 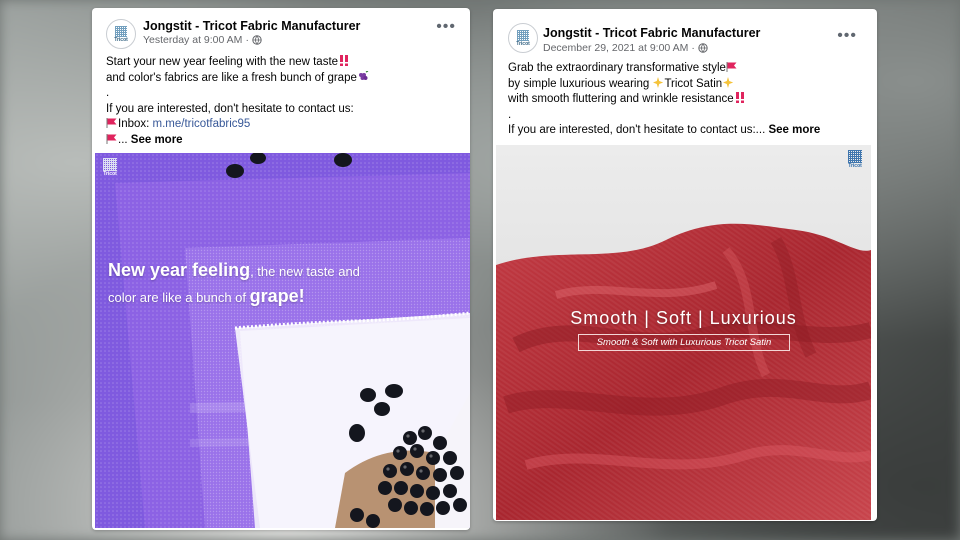 I want to click on post-meta: December 29, 2021 at 9:00 AM ·, so click(x=625, y=48).